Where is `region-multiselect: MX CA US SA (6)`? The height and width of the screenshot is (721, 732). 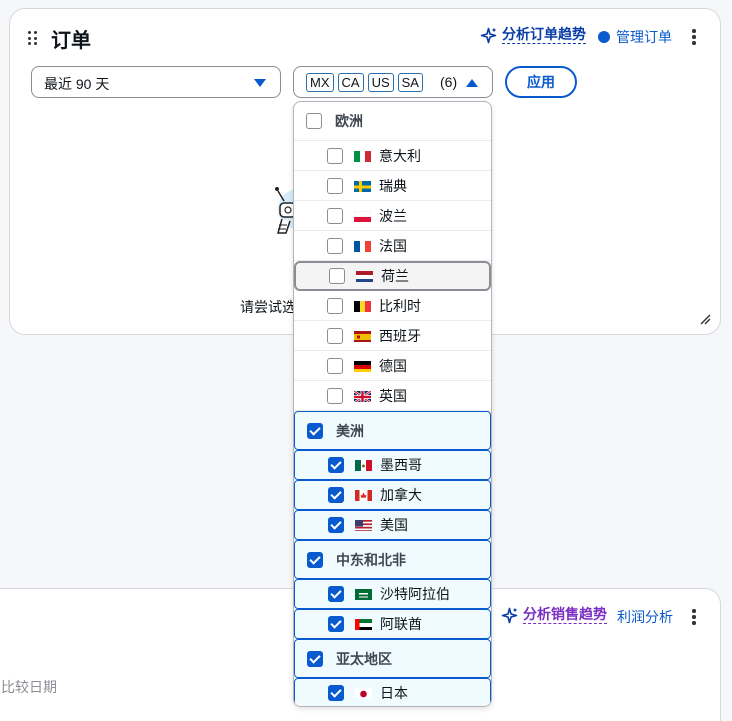
region-multiselect: MX CA US SA (6) is located at coordinates (393, 82).